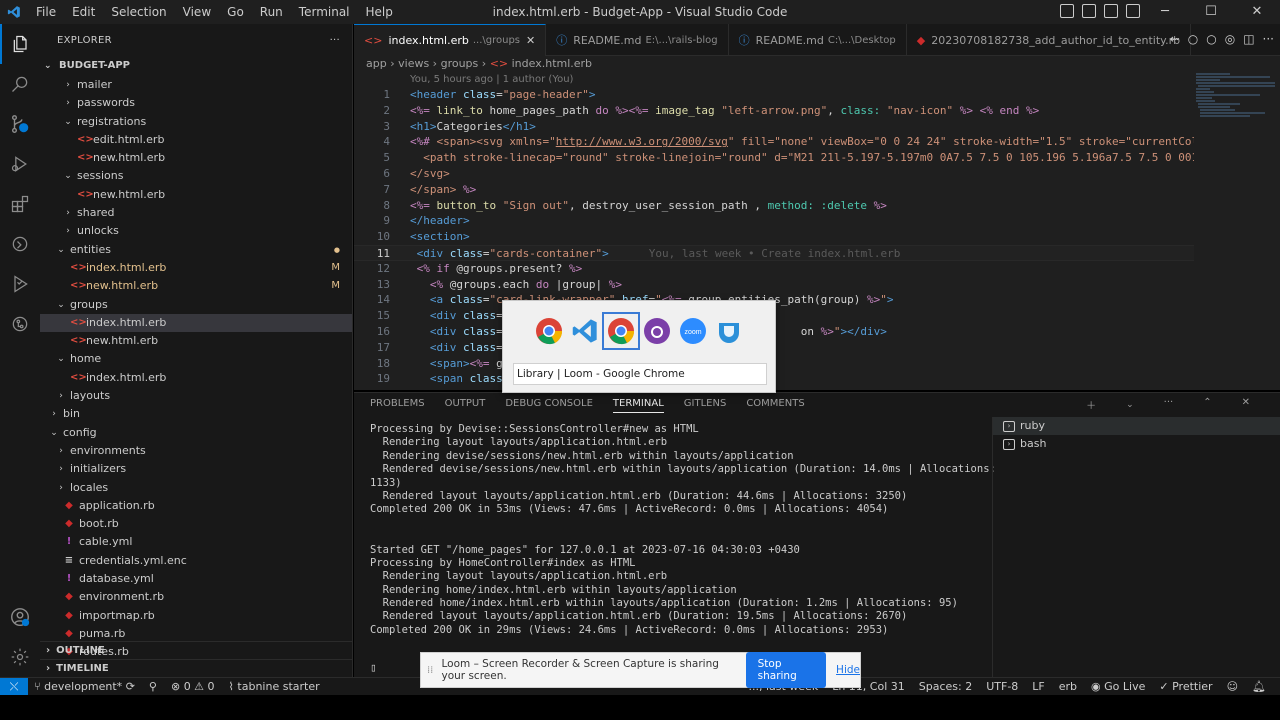  I want to click on next-change-icon: ○, so click(1211, 39).